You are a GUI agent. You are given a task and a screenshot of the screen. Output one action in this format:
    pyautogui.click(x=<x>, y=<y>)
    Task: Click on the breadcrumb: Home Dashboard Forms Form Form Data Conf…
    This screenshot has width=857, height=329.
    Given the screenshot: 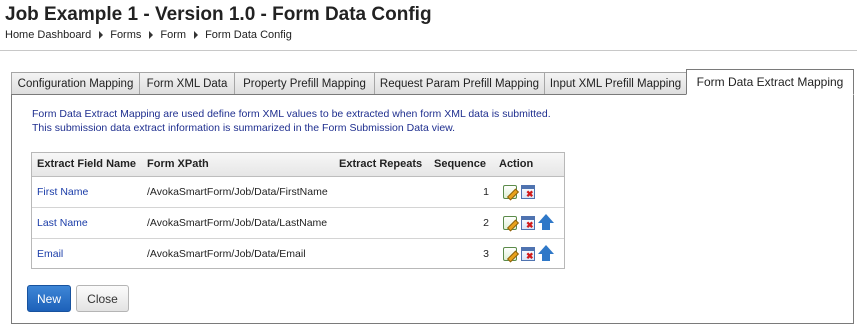 What is the action you would take?
    pyautogui.click(x=148, y=35)
    